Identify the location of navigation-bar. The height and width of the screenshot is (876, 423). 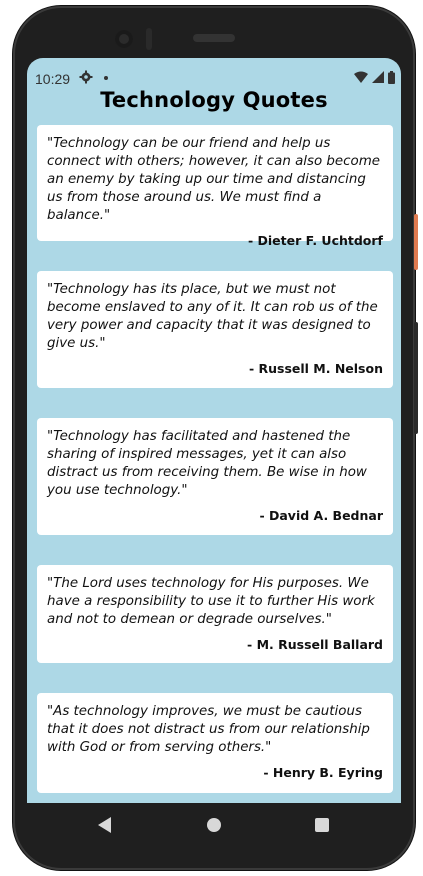
(214, 825).